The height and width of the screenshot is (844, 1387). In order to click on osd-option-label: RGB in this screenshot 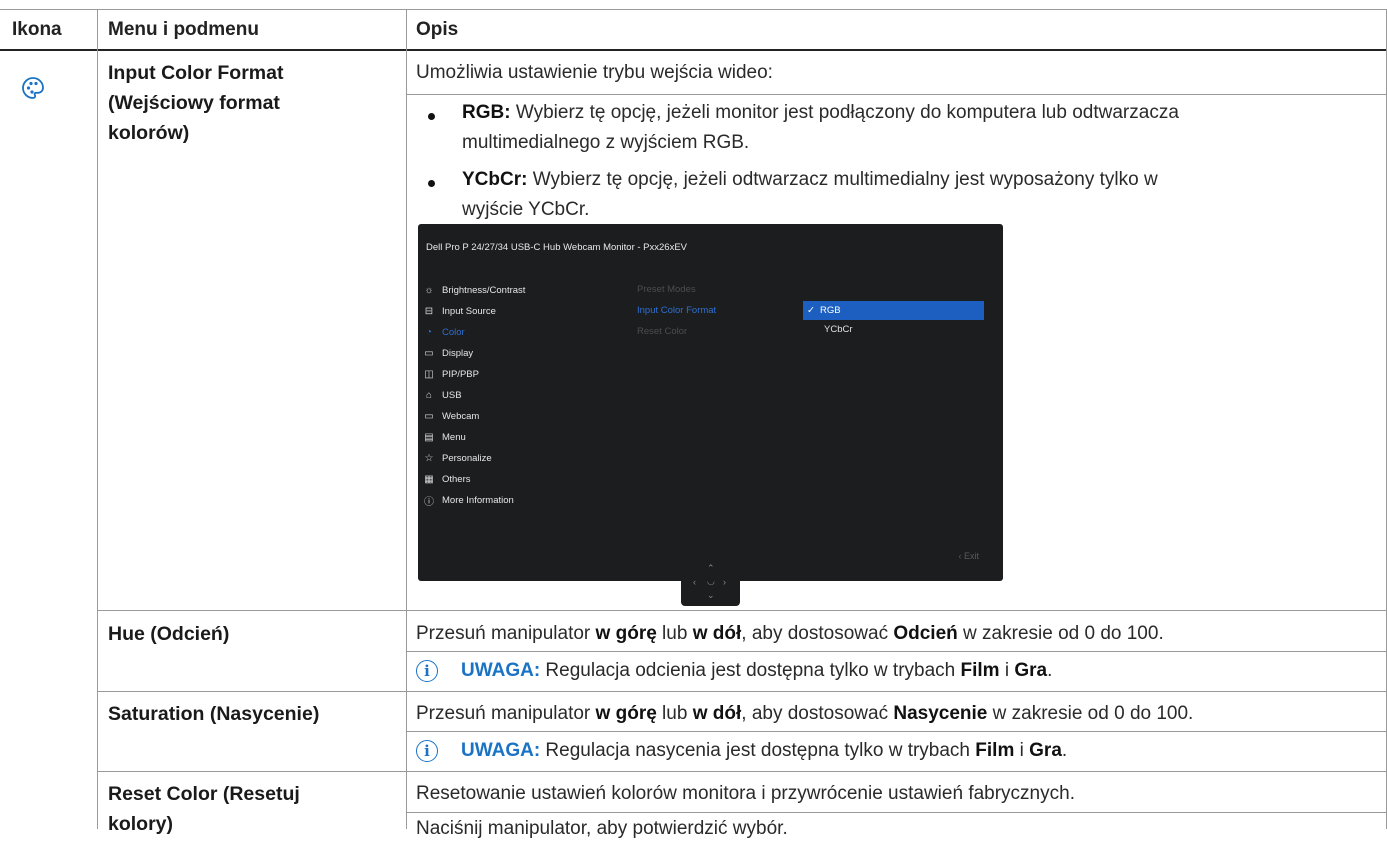, I will do `click(830, 310)`.